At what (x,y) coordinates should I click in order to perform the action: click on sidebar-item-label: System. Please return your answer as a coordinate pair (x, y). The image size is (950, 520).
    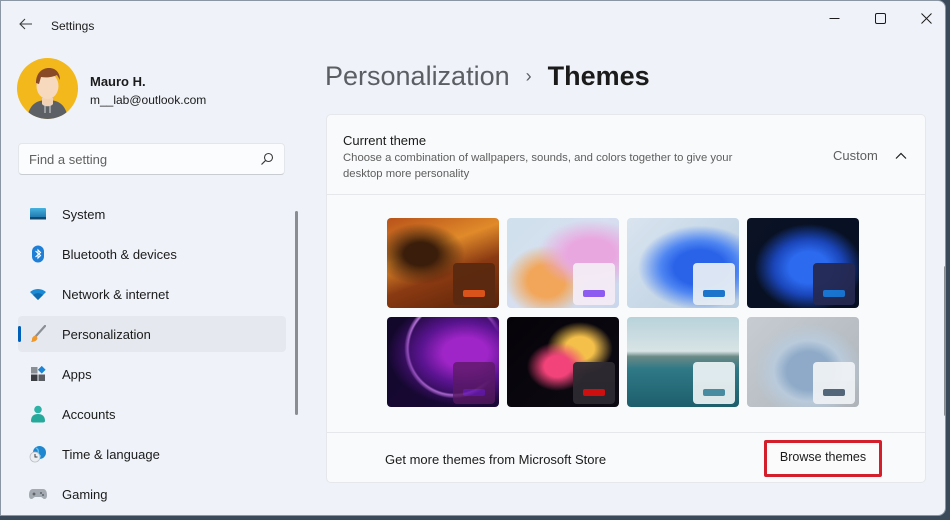
    Looking at the image, I should click on (84, 214).